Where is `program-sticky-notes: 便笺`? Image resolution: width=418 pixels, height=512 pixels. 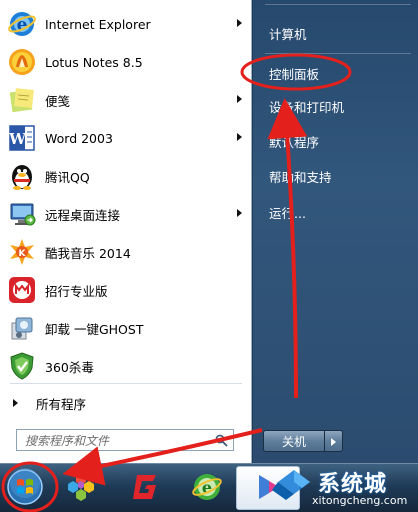
program-sticky-notes: 便笺 is located at coordinates (126, 100).